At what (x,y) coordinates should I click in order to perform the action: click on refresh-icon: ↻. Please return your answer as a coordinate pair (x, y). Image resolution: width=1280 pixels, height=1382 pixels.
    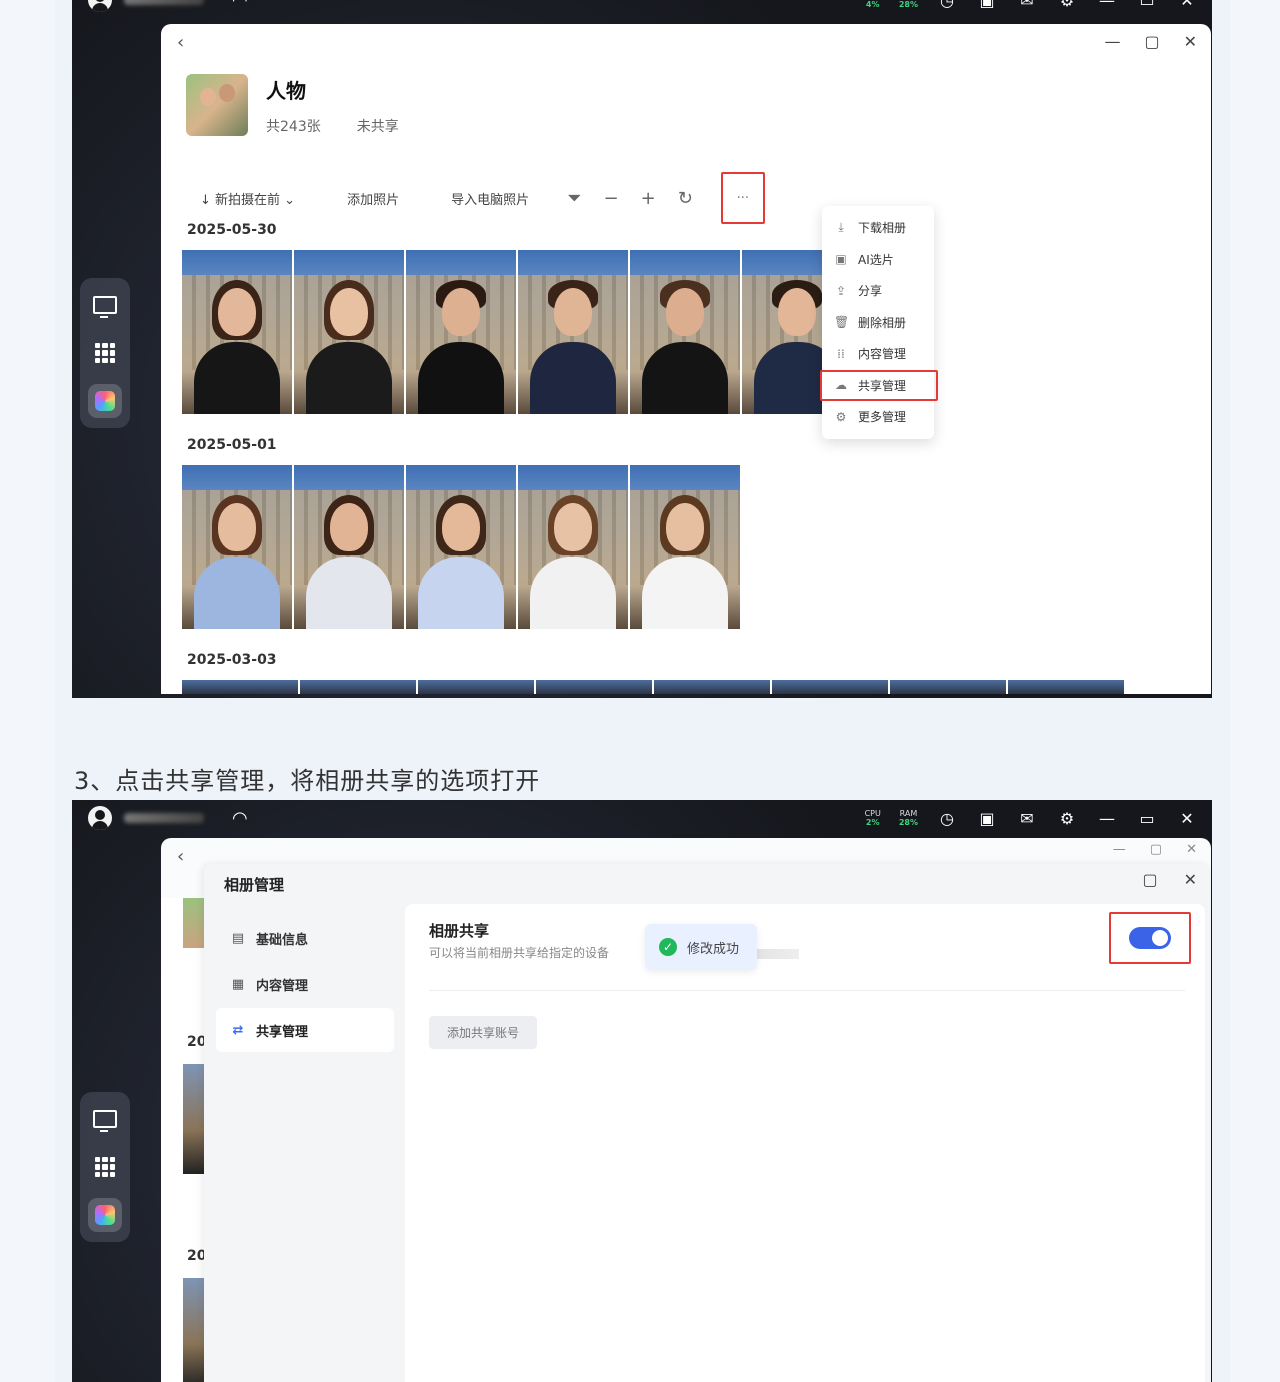
    Looking at the image, I should click on (685, 198).